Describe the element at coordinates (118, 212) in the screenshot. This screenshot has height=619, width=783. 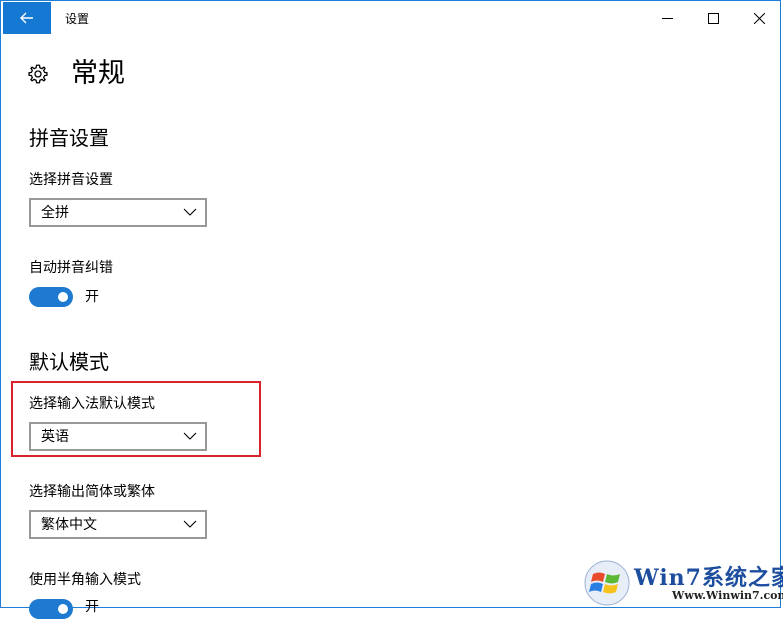
I see `pinyin-setting-dropdown: 全拼` at that location.